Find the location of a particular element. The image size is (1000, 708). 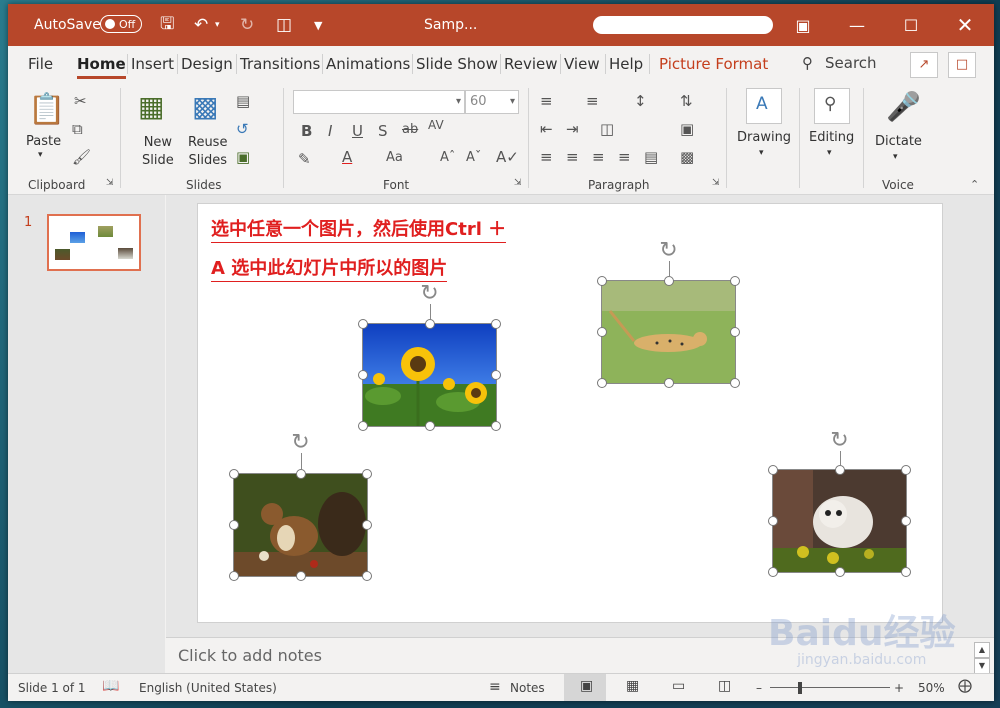

comments-icon: □ is located at coordinates (962, 65).